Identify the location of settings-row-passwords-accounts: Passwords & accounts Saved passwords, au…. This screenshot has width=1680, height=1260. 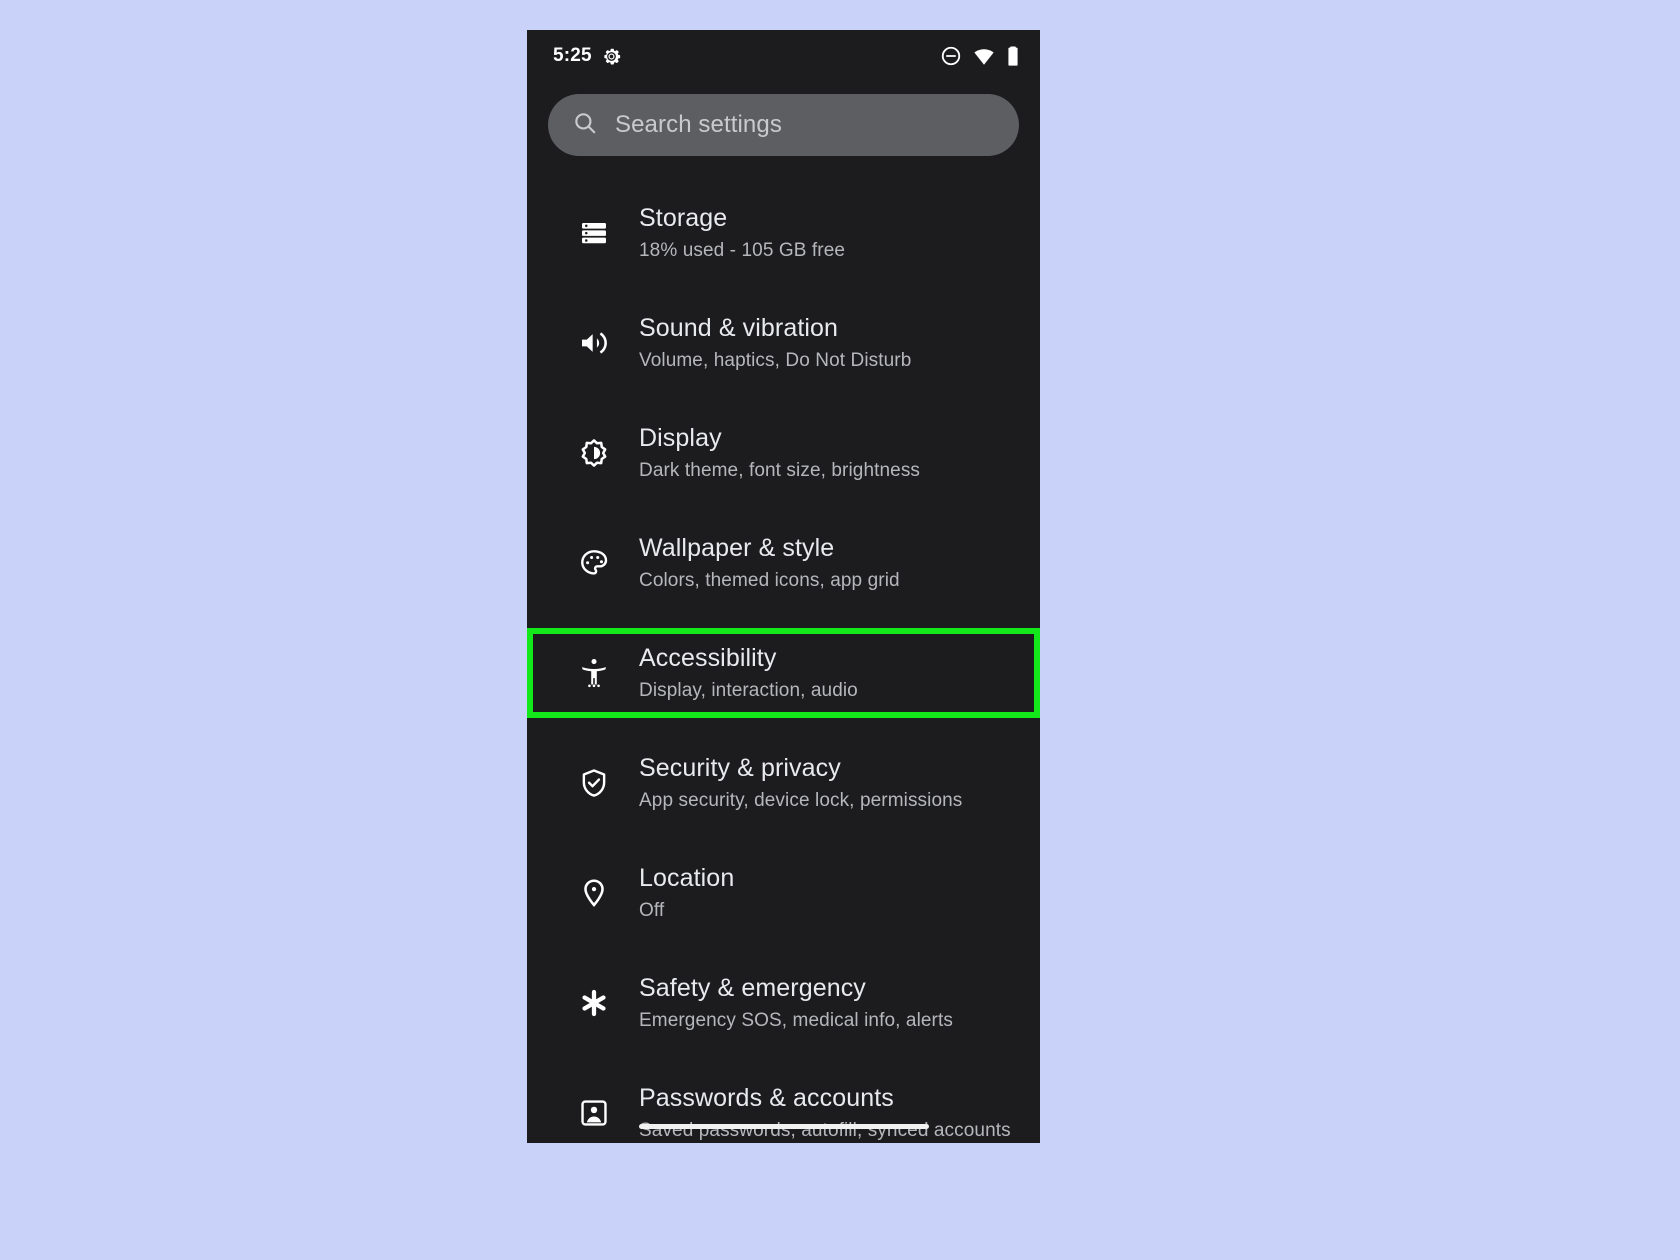
(783, 1100).